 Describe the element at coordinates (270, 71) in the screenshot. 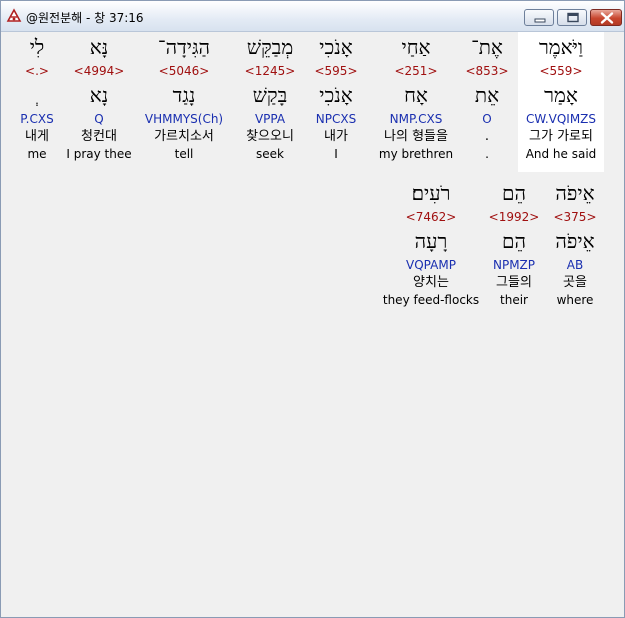

I see `strong-number: <1245>` at that location.